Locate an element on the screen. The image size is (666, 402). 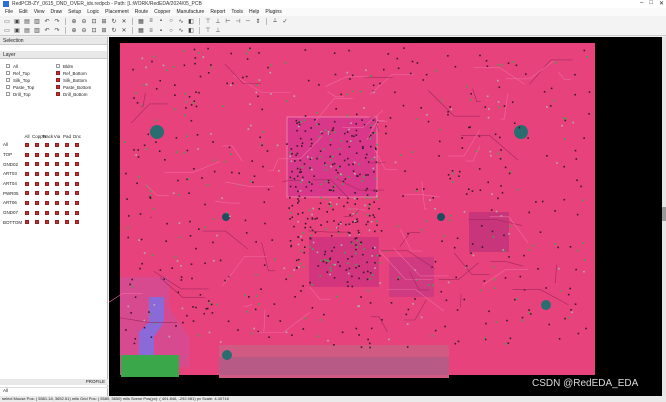
menu-edit: Edit is located at coordinates (23, 12).